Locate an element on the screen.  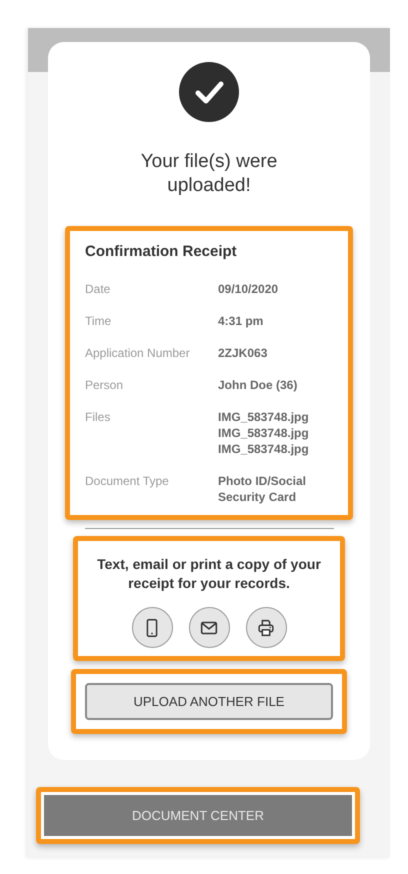
email-button is located at coordinates (209, 627).